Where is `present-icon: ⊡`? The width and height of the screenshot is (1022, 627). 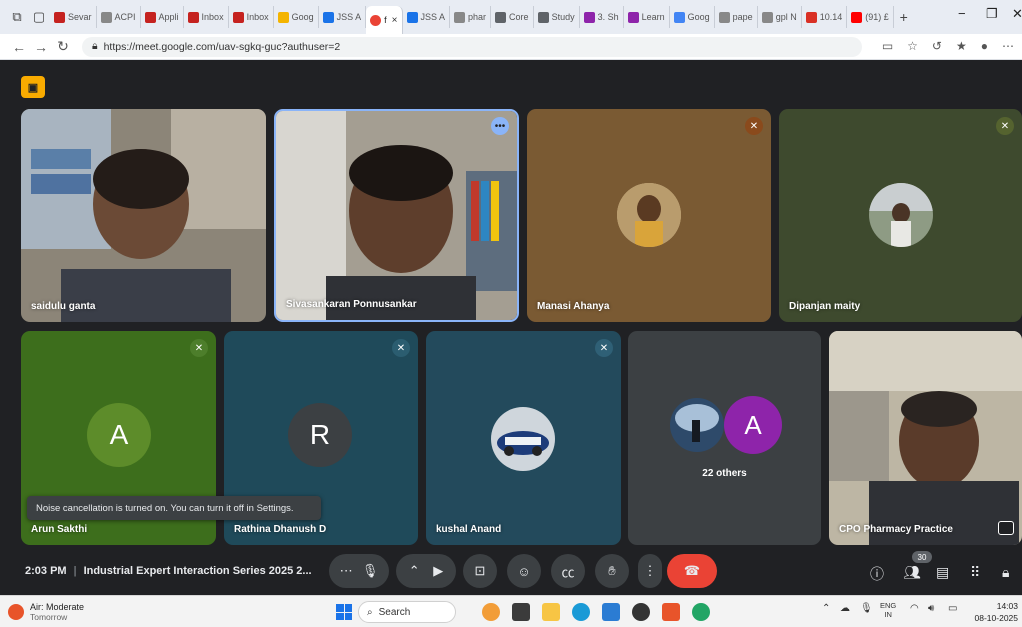 present-icon: ⊡ is located at coordinates (480, 570).